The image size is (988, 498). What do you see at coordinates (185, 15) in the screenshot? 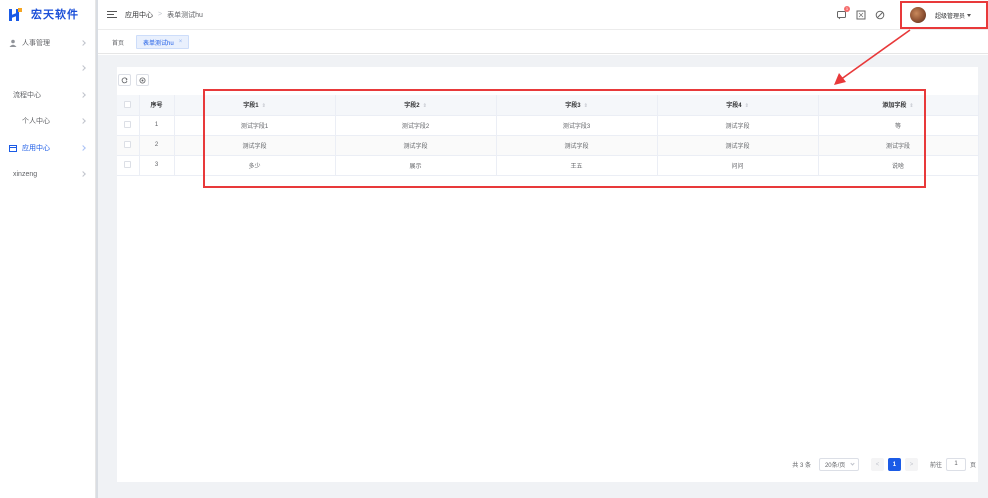
I see `breadcrumb-item-current: 表单测试hu` at bounding box center [185, 15].